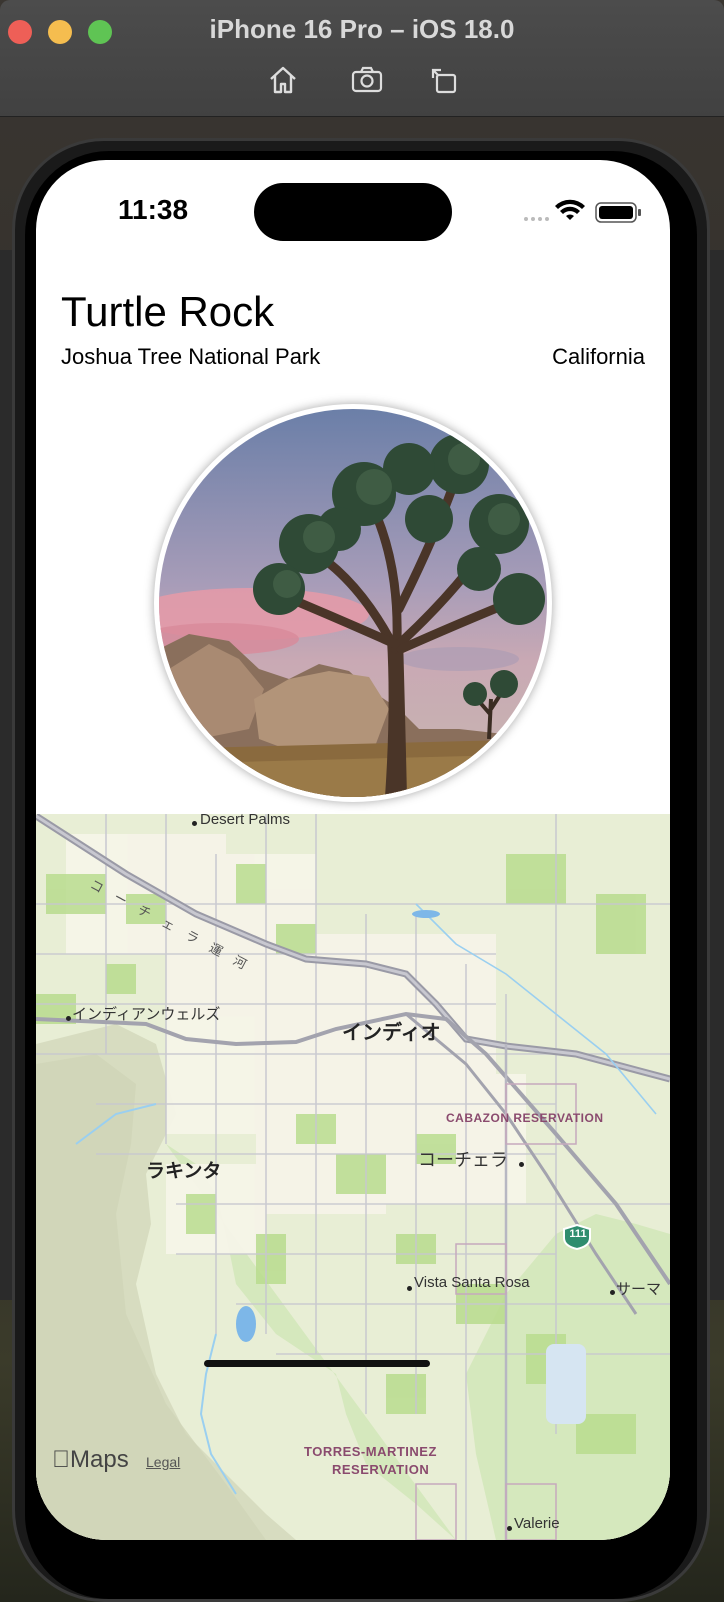 Image resolution: width=724 pixels, height=1602 pixels. I want to click on map-label-valerie: Valerie, so click(537, 1523).